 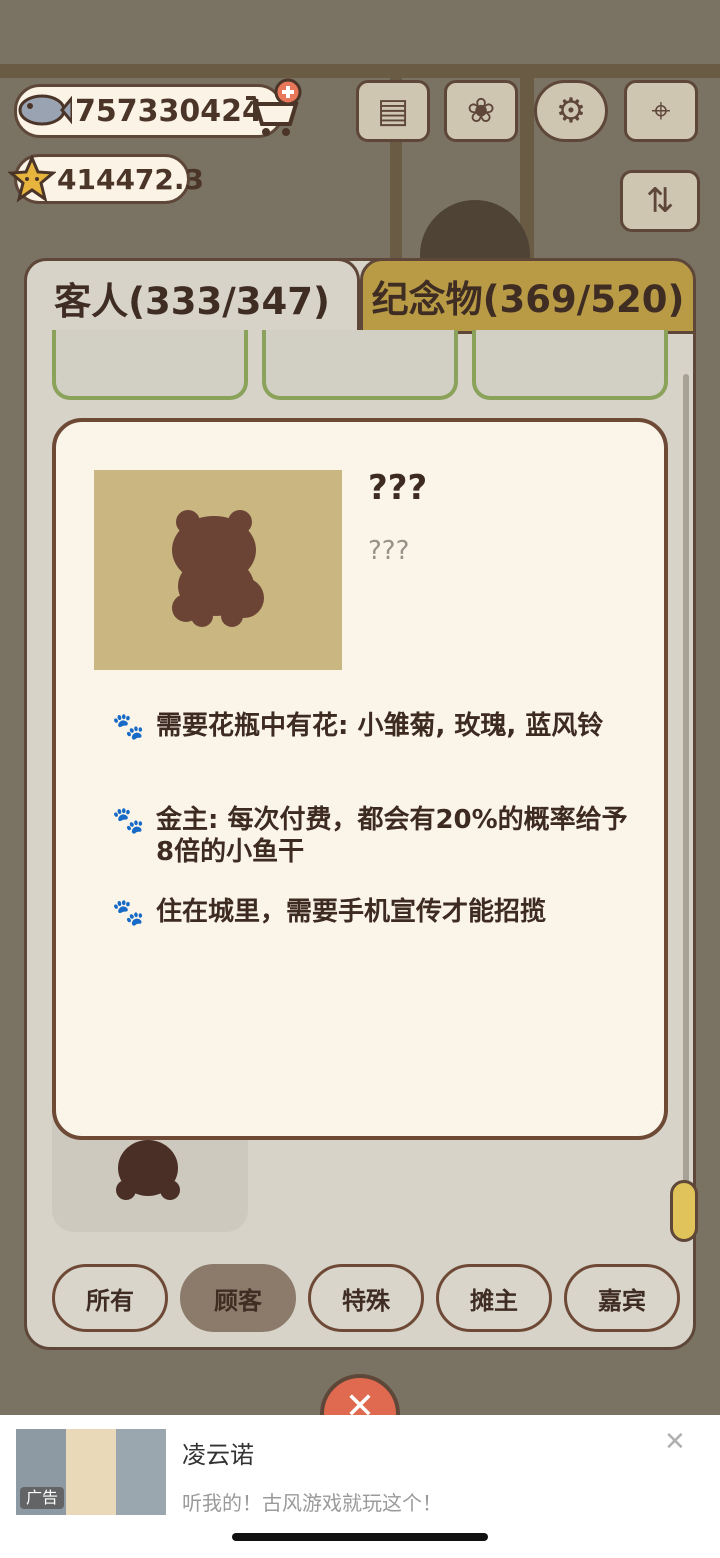 I want to click on filter-special-button: 特殊, so click(x=366, y=1298).